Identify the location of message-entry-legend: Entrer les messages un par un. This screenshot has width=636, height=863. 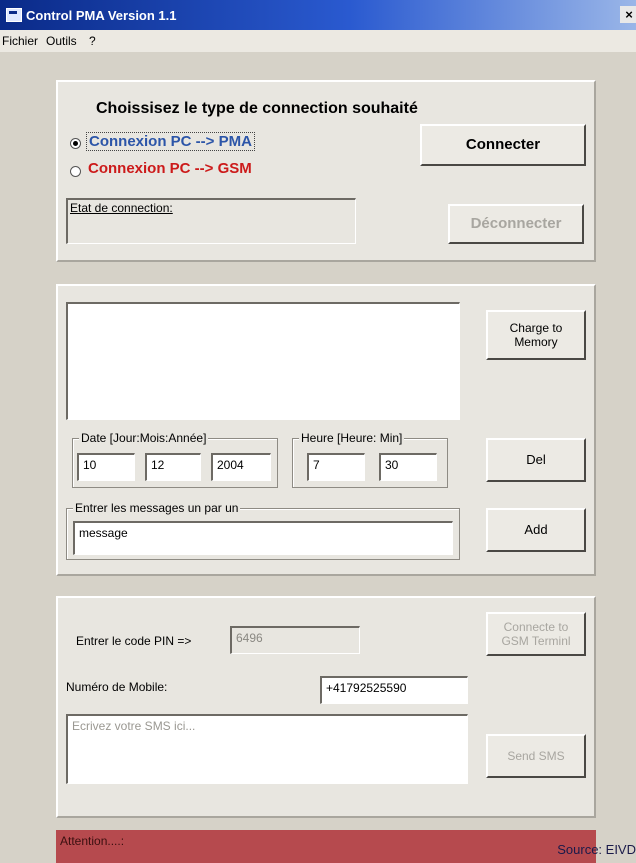
(157, 508).